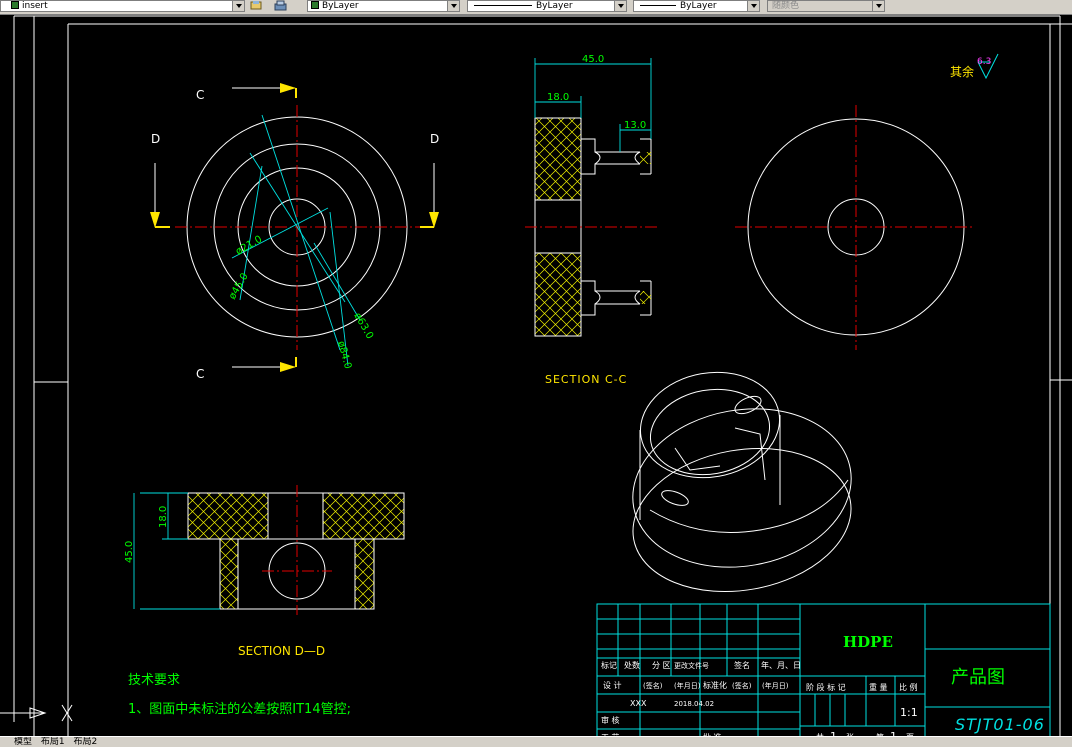  I want to click on tb-design-date: (年月日), so click(687, 685).